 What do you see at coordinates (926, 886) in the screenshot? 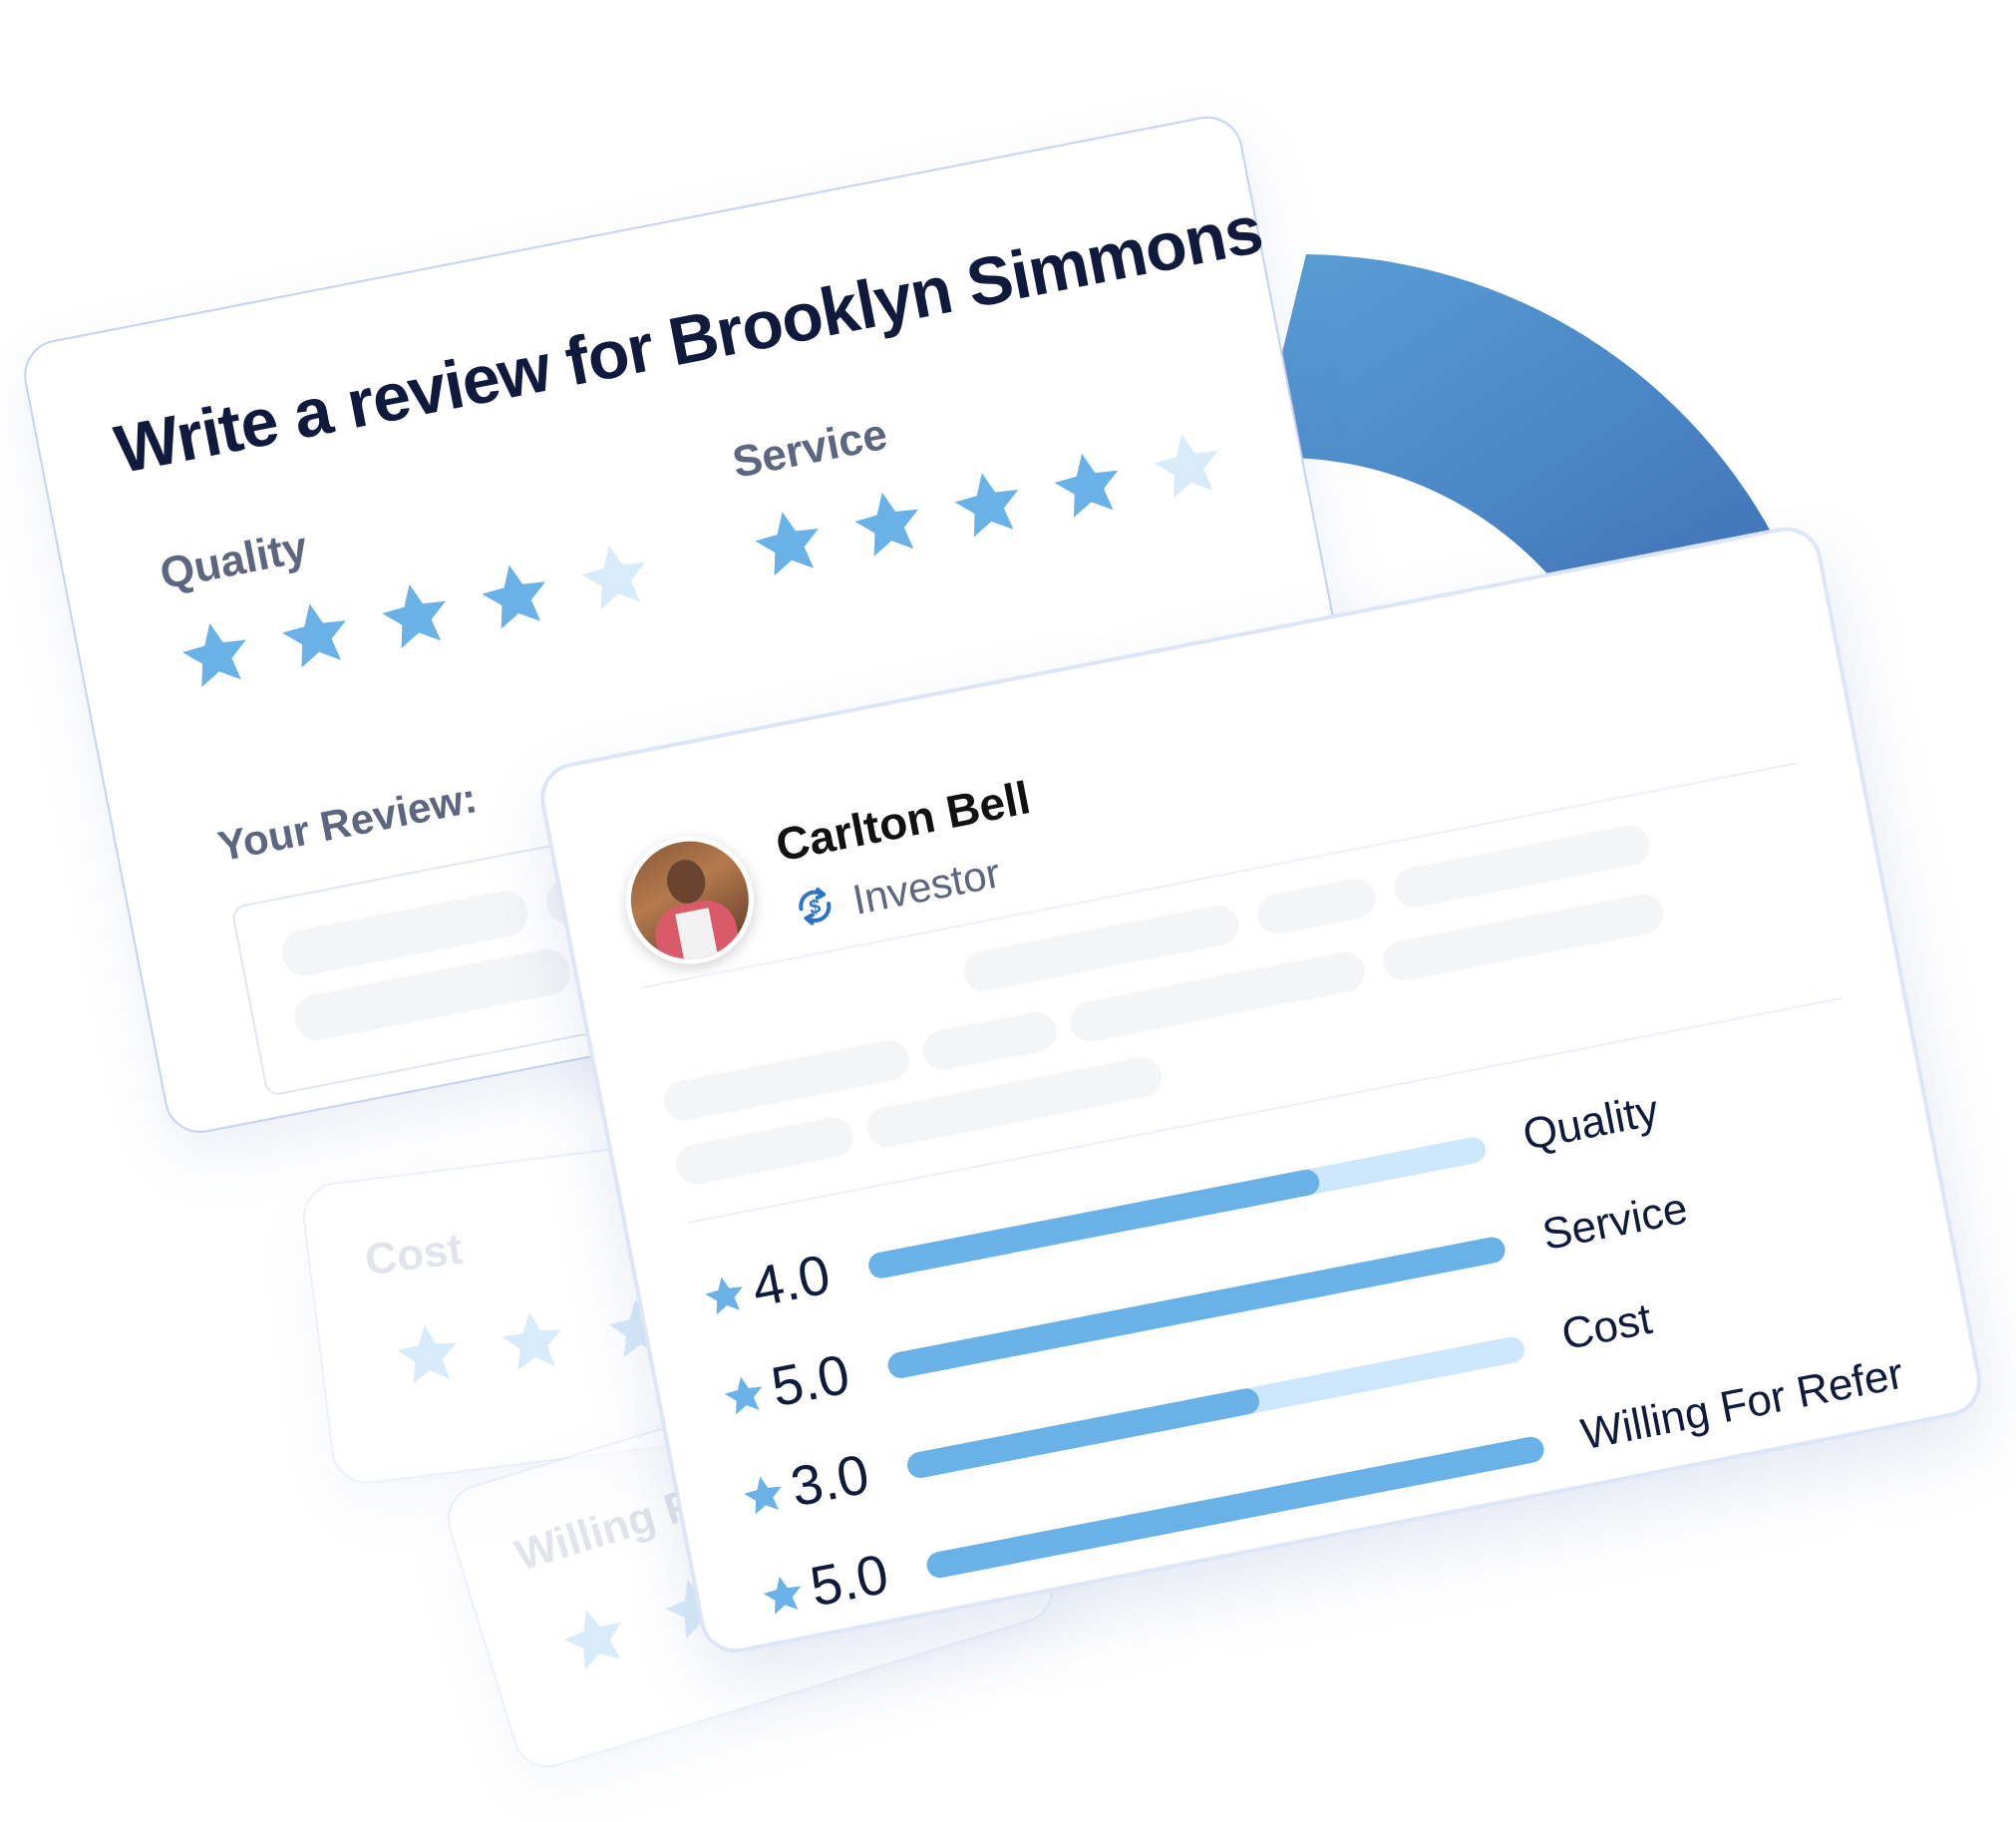
I see `profile-role: Investor` at bounding box center [926, 886].